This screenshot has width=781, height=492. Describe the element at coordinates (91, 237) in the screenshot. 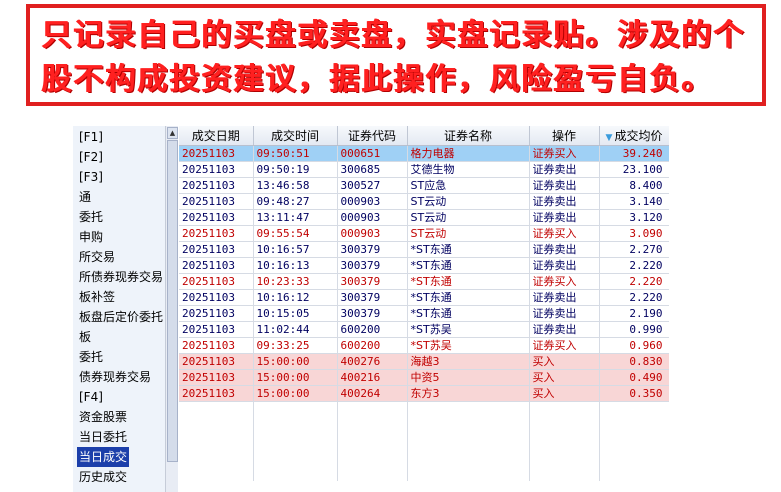

I see `tree-item: 申购` at that location.